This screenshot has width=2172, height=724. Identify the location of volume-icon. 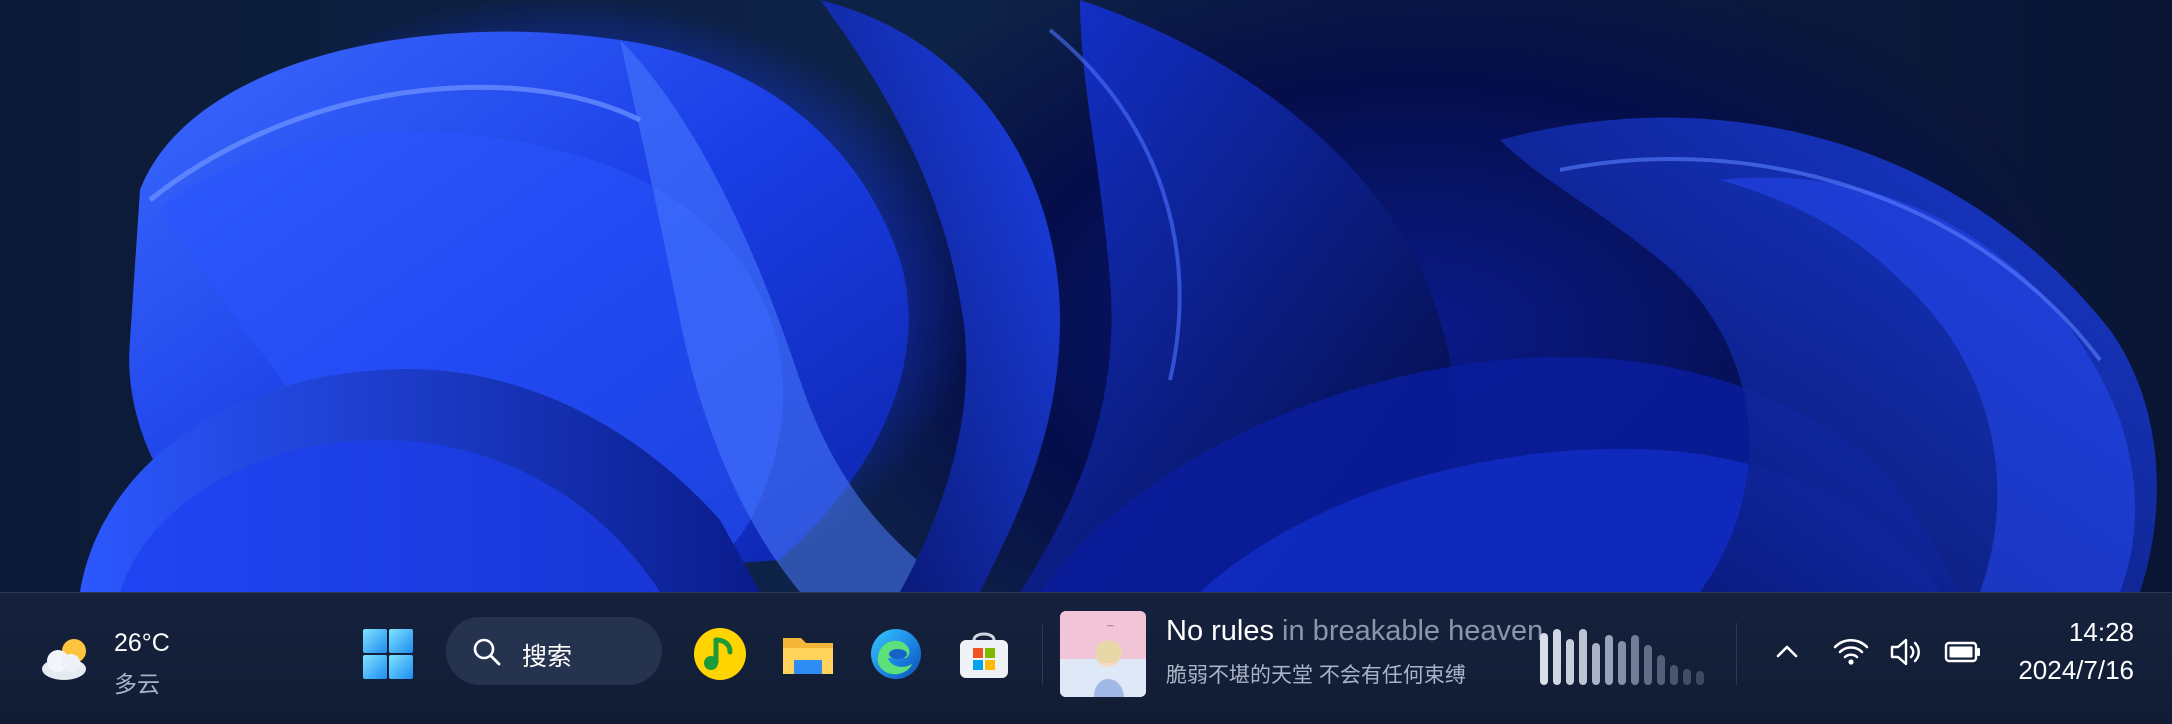
(1907, 652).